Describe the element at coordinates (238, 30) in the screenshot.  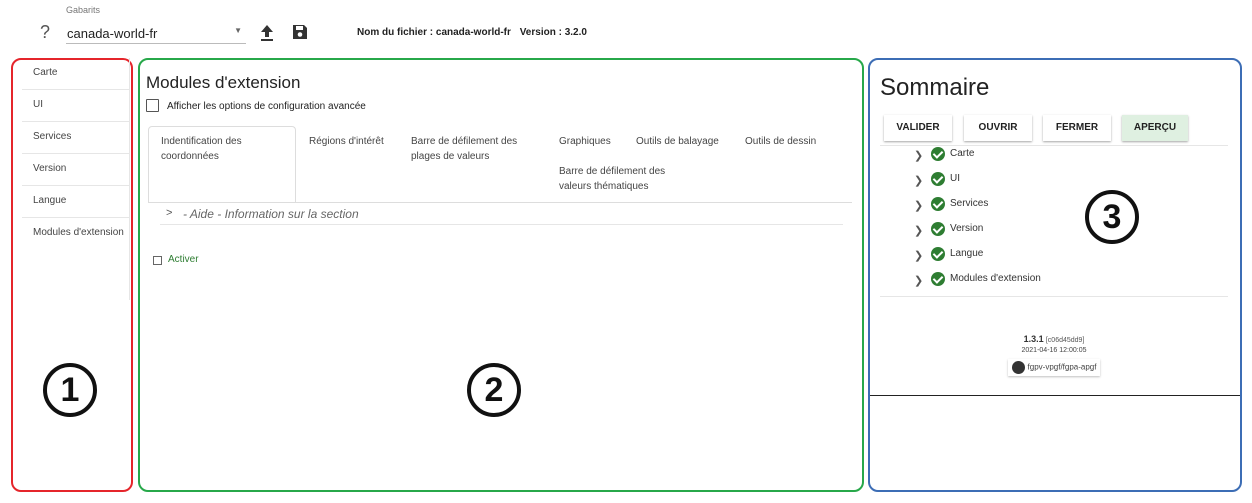
I see `dropdown-arrow-icon: ▼` at that location.